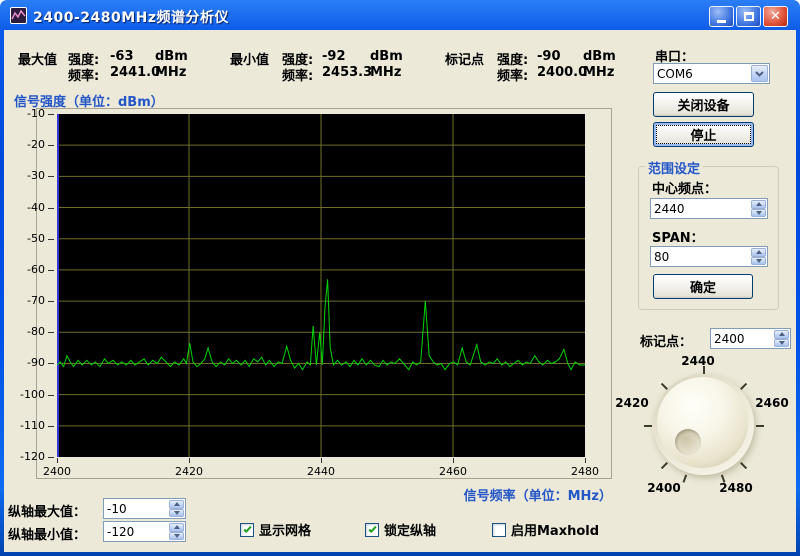  I want to click on min-freq-unit: MHz, so click(386, 72).